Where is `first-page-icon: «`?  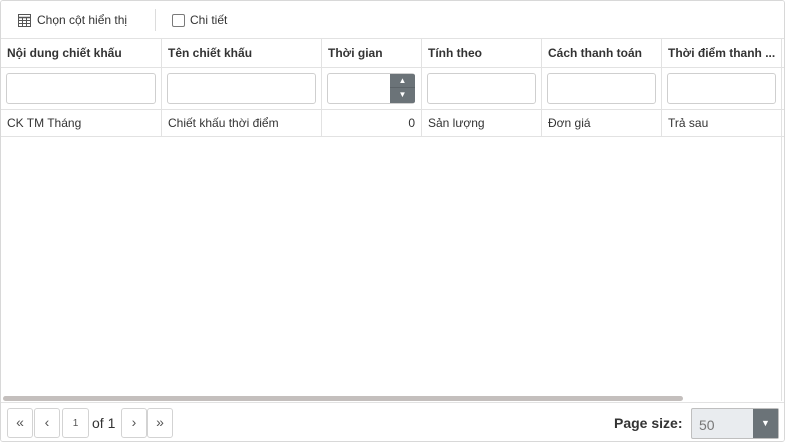 first-page-icon: « is located at coordinates (20, 422).